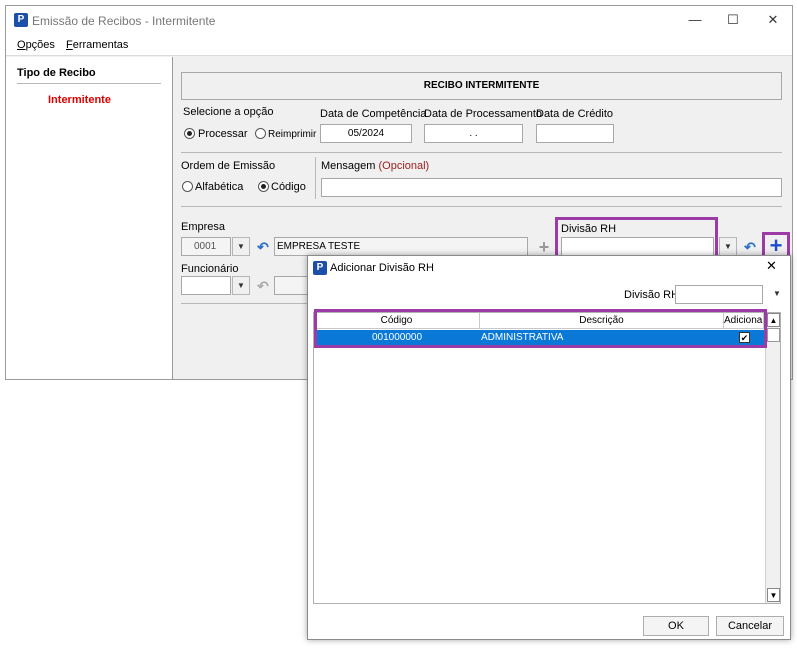 The height and width of the screenshot is (649, 797). What do you see at coordinates (382, 268) in the screenshot?
I see `dialog-title: Adicionar Divisão RH` at bounding box center [382, 268].